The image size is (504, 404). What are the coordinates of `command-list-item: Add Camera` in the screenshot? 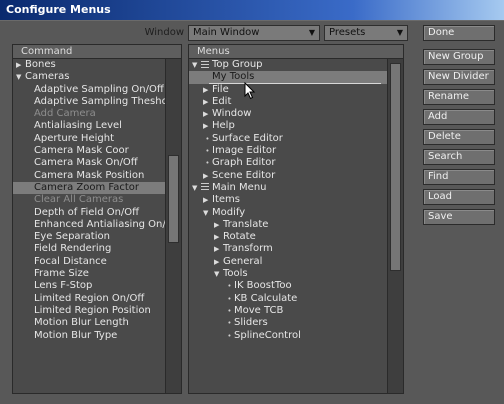 It's located at (89, 114).